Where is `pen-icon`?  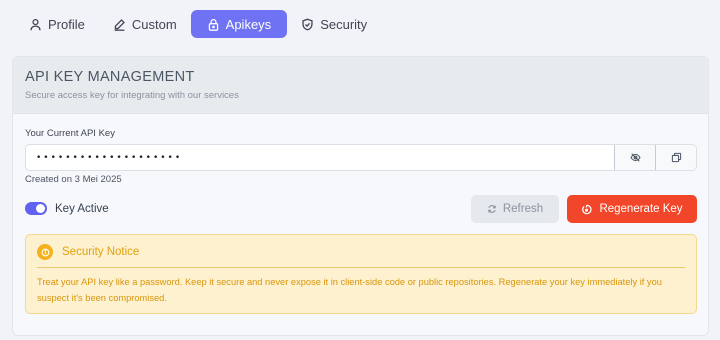 pen-icon is located at coordinates (119, 24).